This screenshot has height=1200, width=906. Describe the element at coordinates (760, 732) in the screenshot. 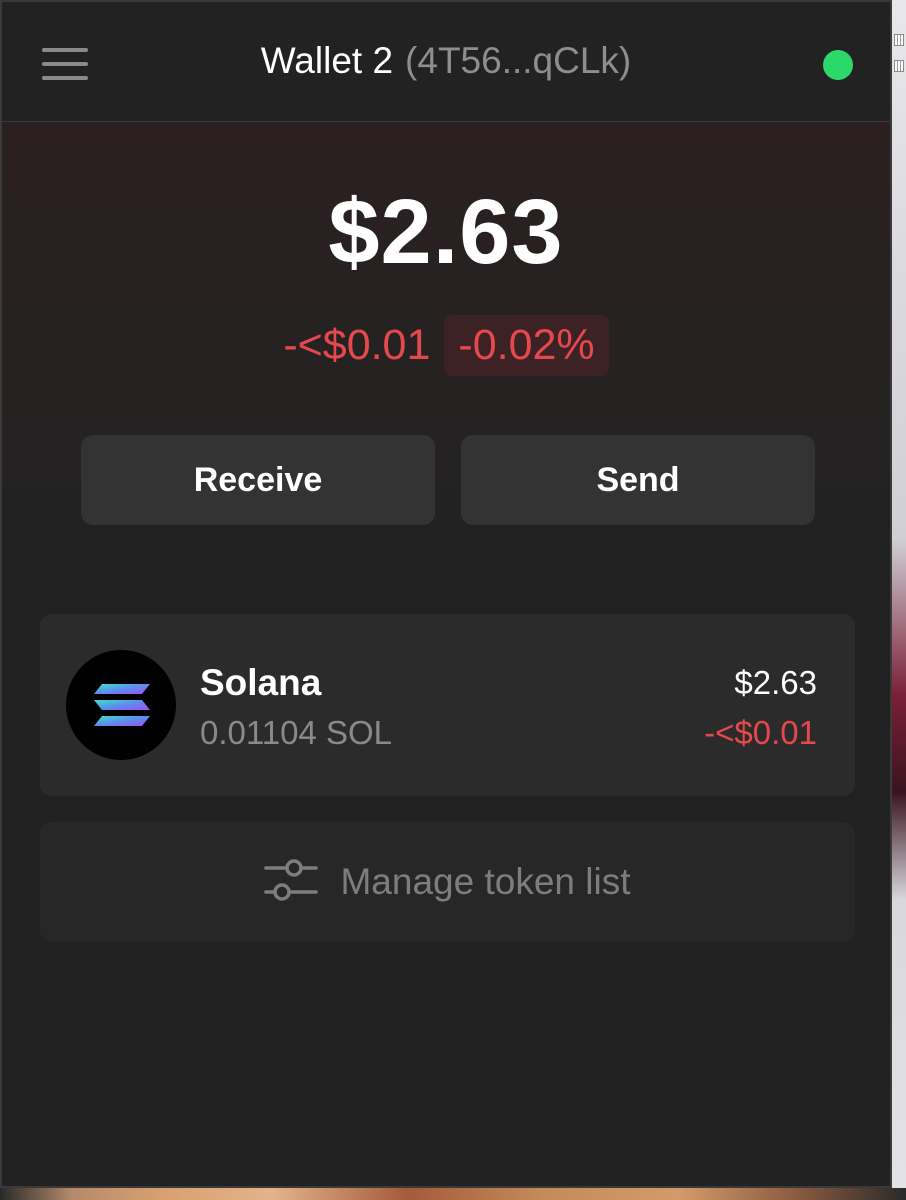

I see `token-change: -<$0.01` at that location.